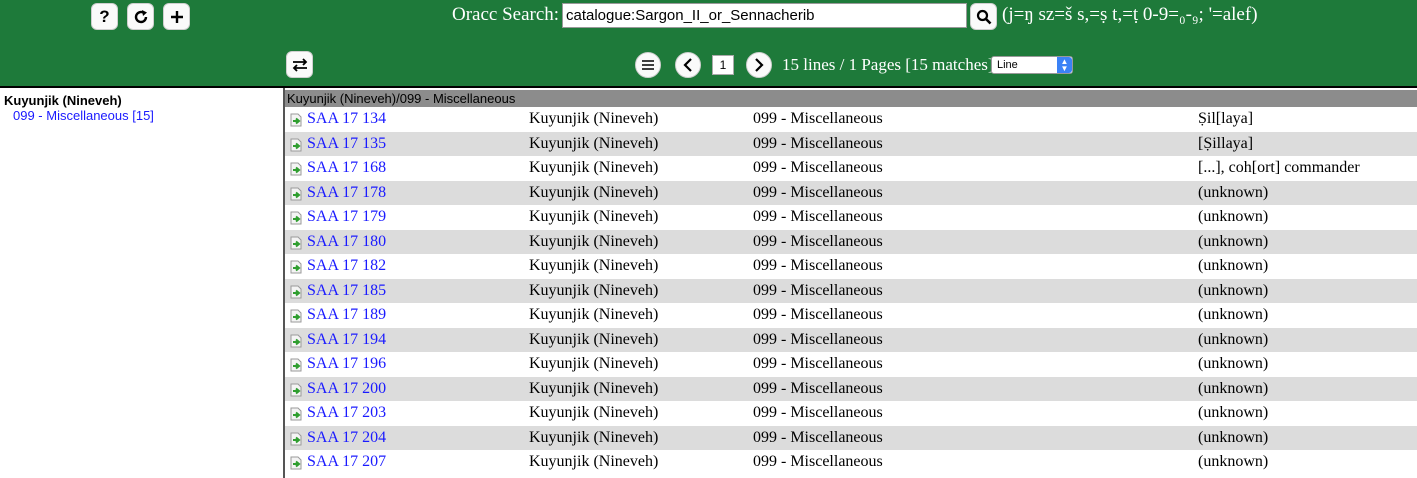  I want to click on search-button, so click(983, 16).